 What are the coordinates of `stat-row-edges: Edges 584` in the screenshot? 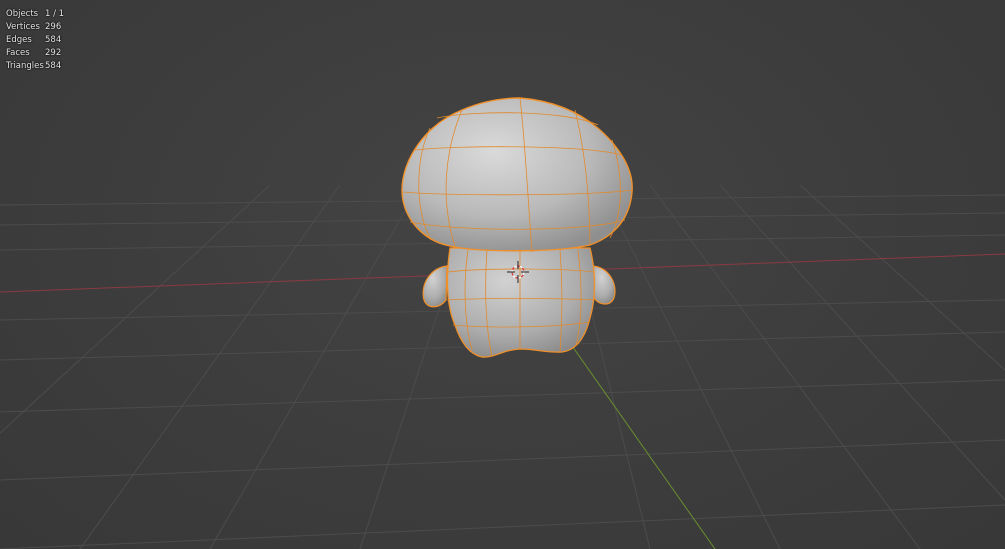 It's located at (35, 40).